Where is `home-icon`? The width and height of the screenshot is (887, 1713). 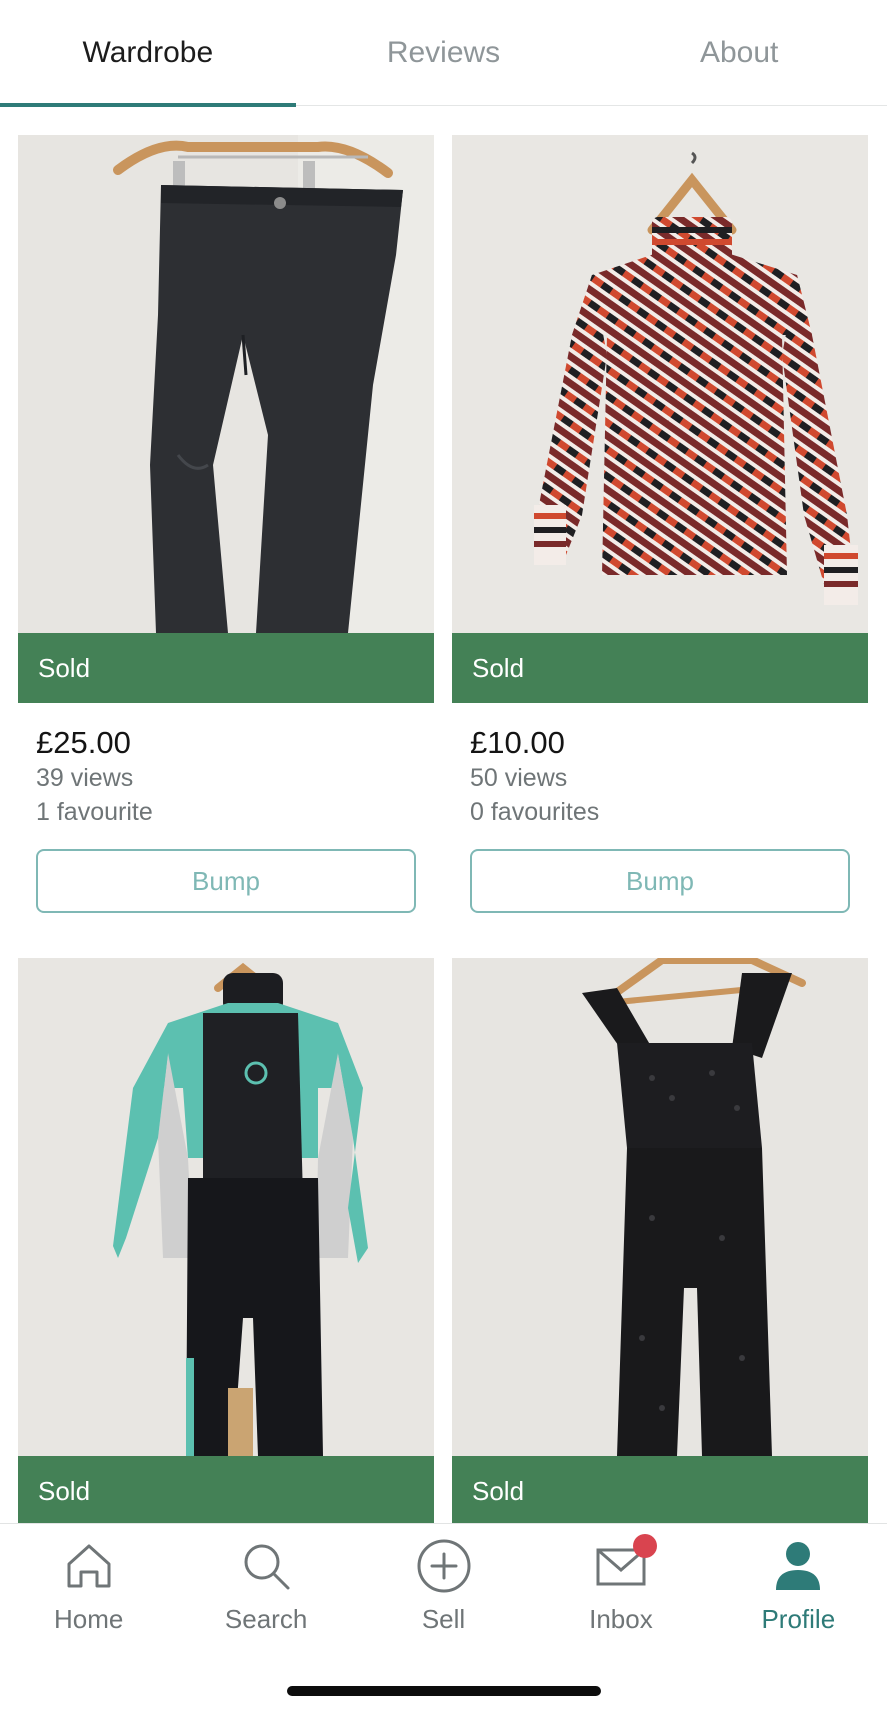
home-icon is located at coordinates (89, 1566).